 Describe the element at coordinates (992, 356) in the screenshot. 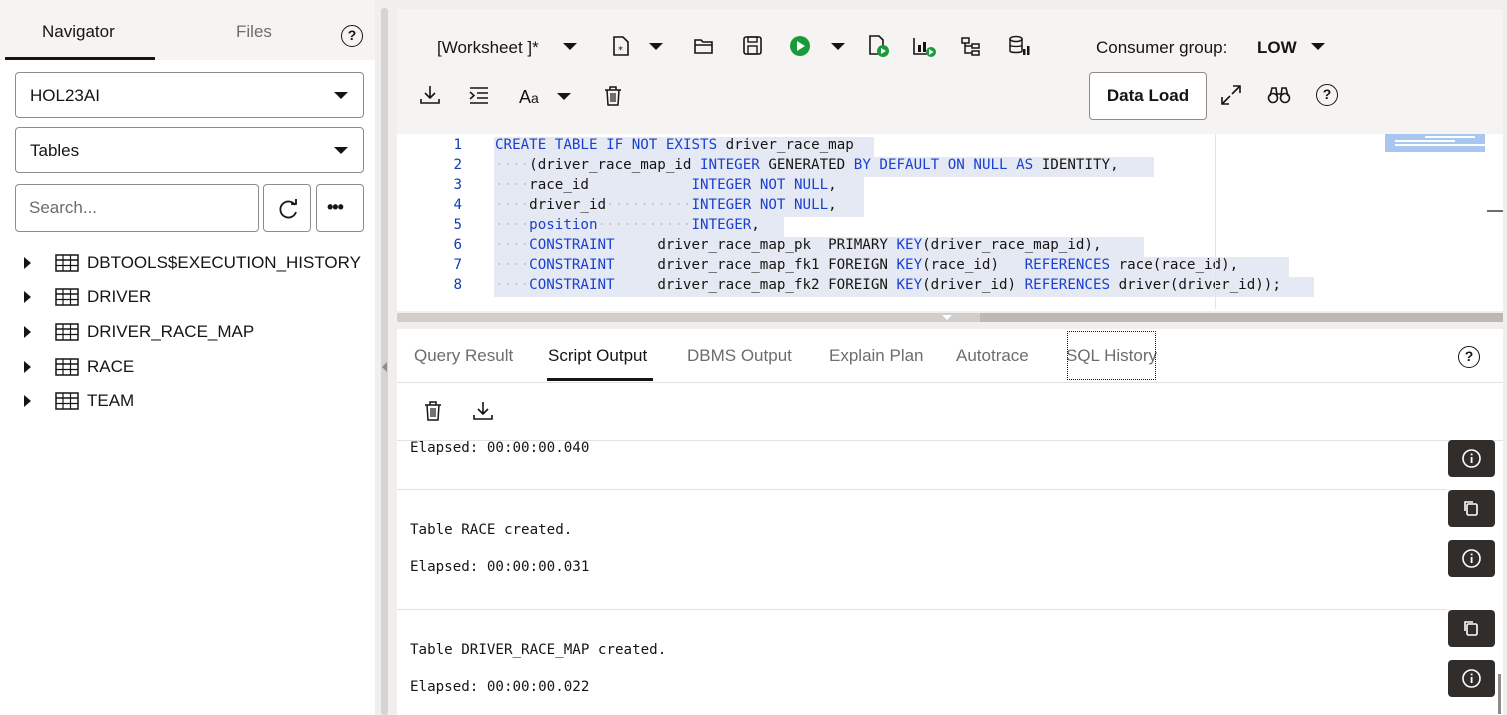

I see `tab-autotrace: Autotrace` at that location.